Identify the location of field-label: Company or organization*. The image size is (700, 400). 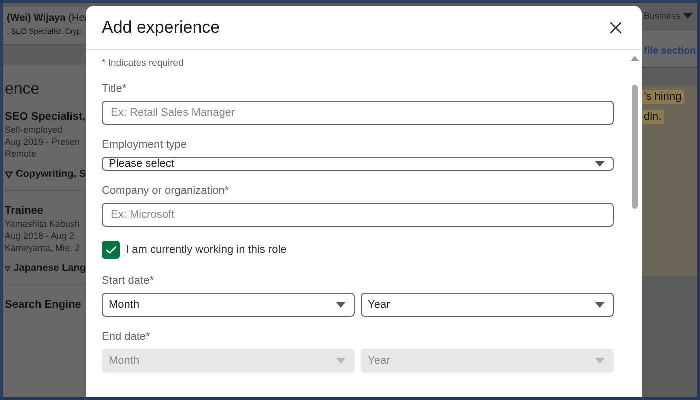
(166, 191).